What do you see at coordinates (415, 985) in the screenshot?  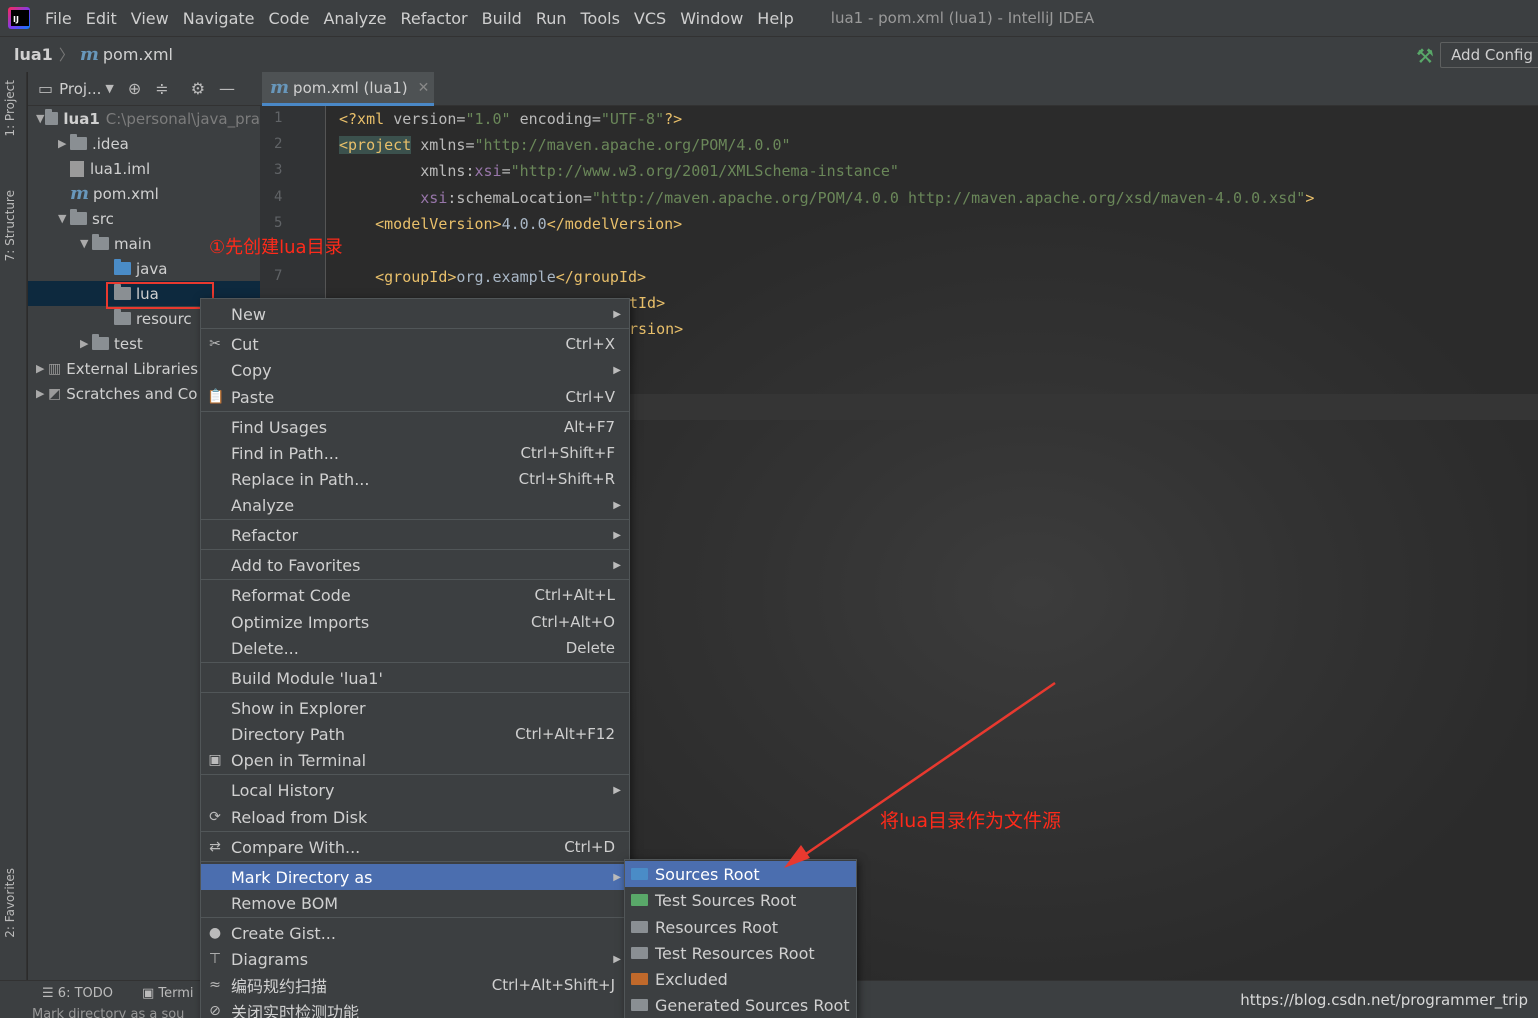 I see `menu-item-cn-24: ≈ 编码规约扫描 Ctrl+Alt+Shift+J` at bounding box center [415, 985].